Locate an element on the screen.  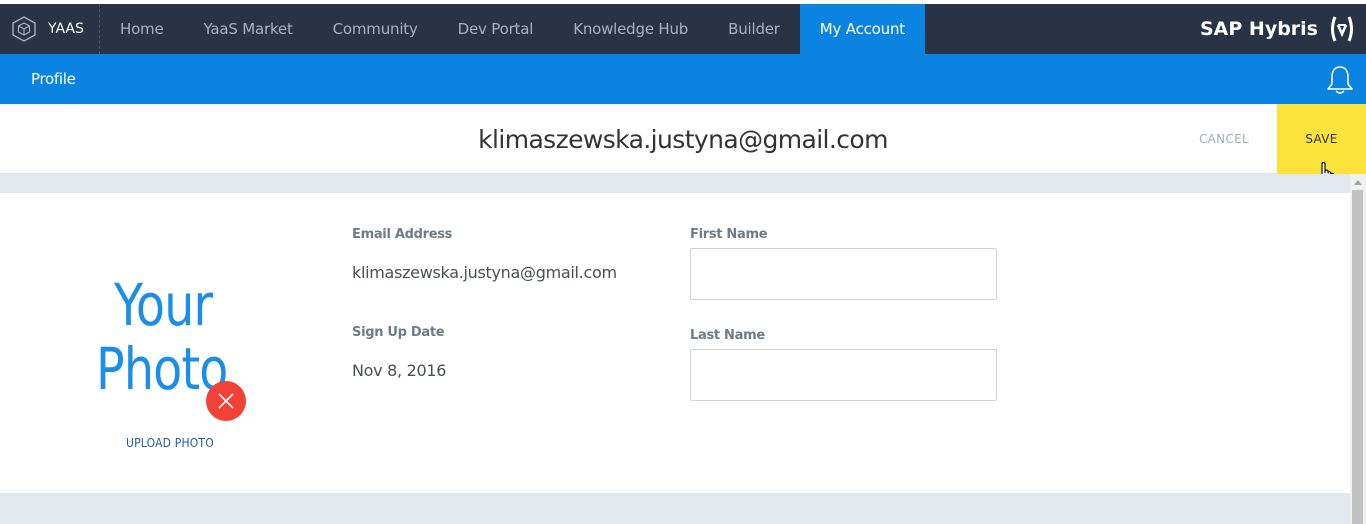
last-name-label: Last Name is located at coordinates (727, 335).